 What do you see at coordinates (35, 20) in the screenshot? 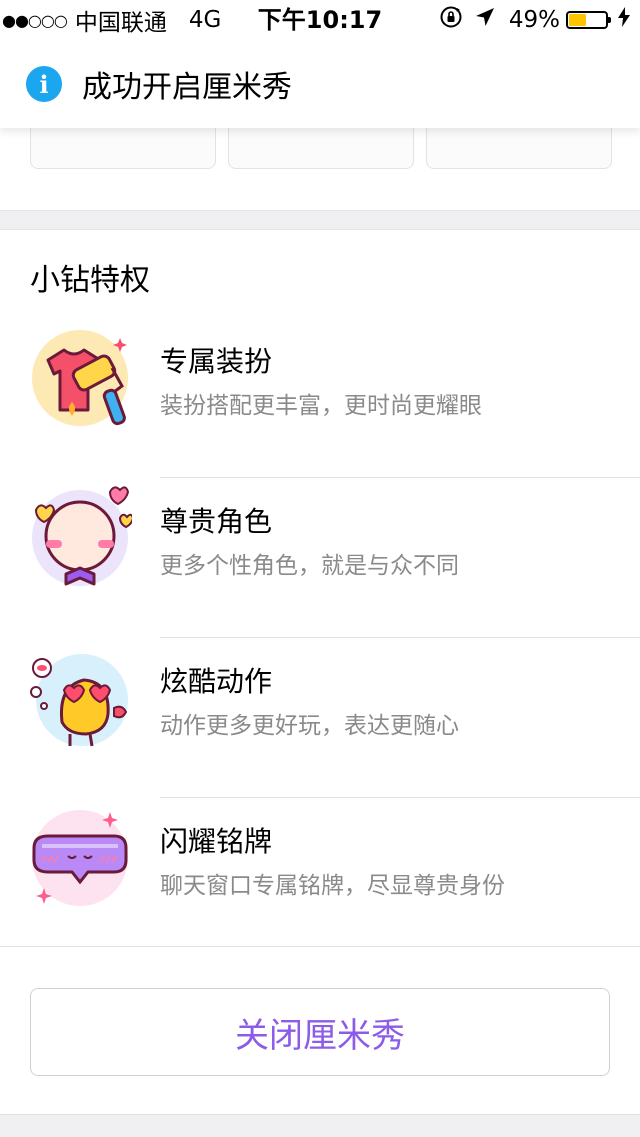
I see `signal-strength: ●●○○○` at bounding box center [35, 20].